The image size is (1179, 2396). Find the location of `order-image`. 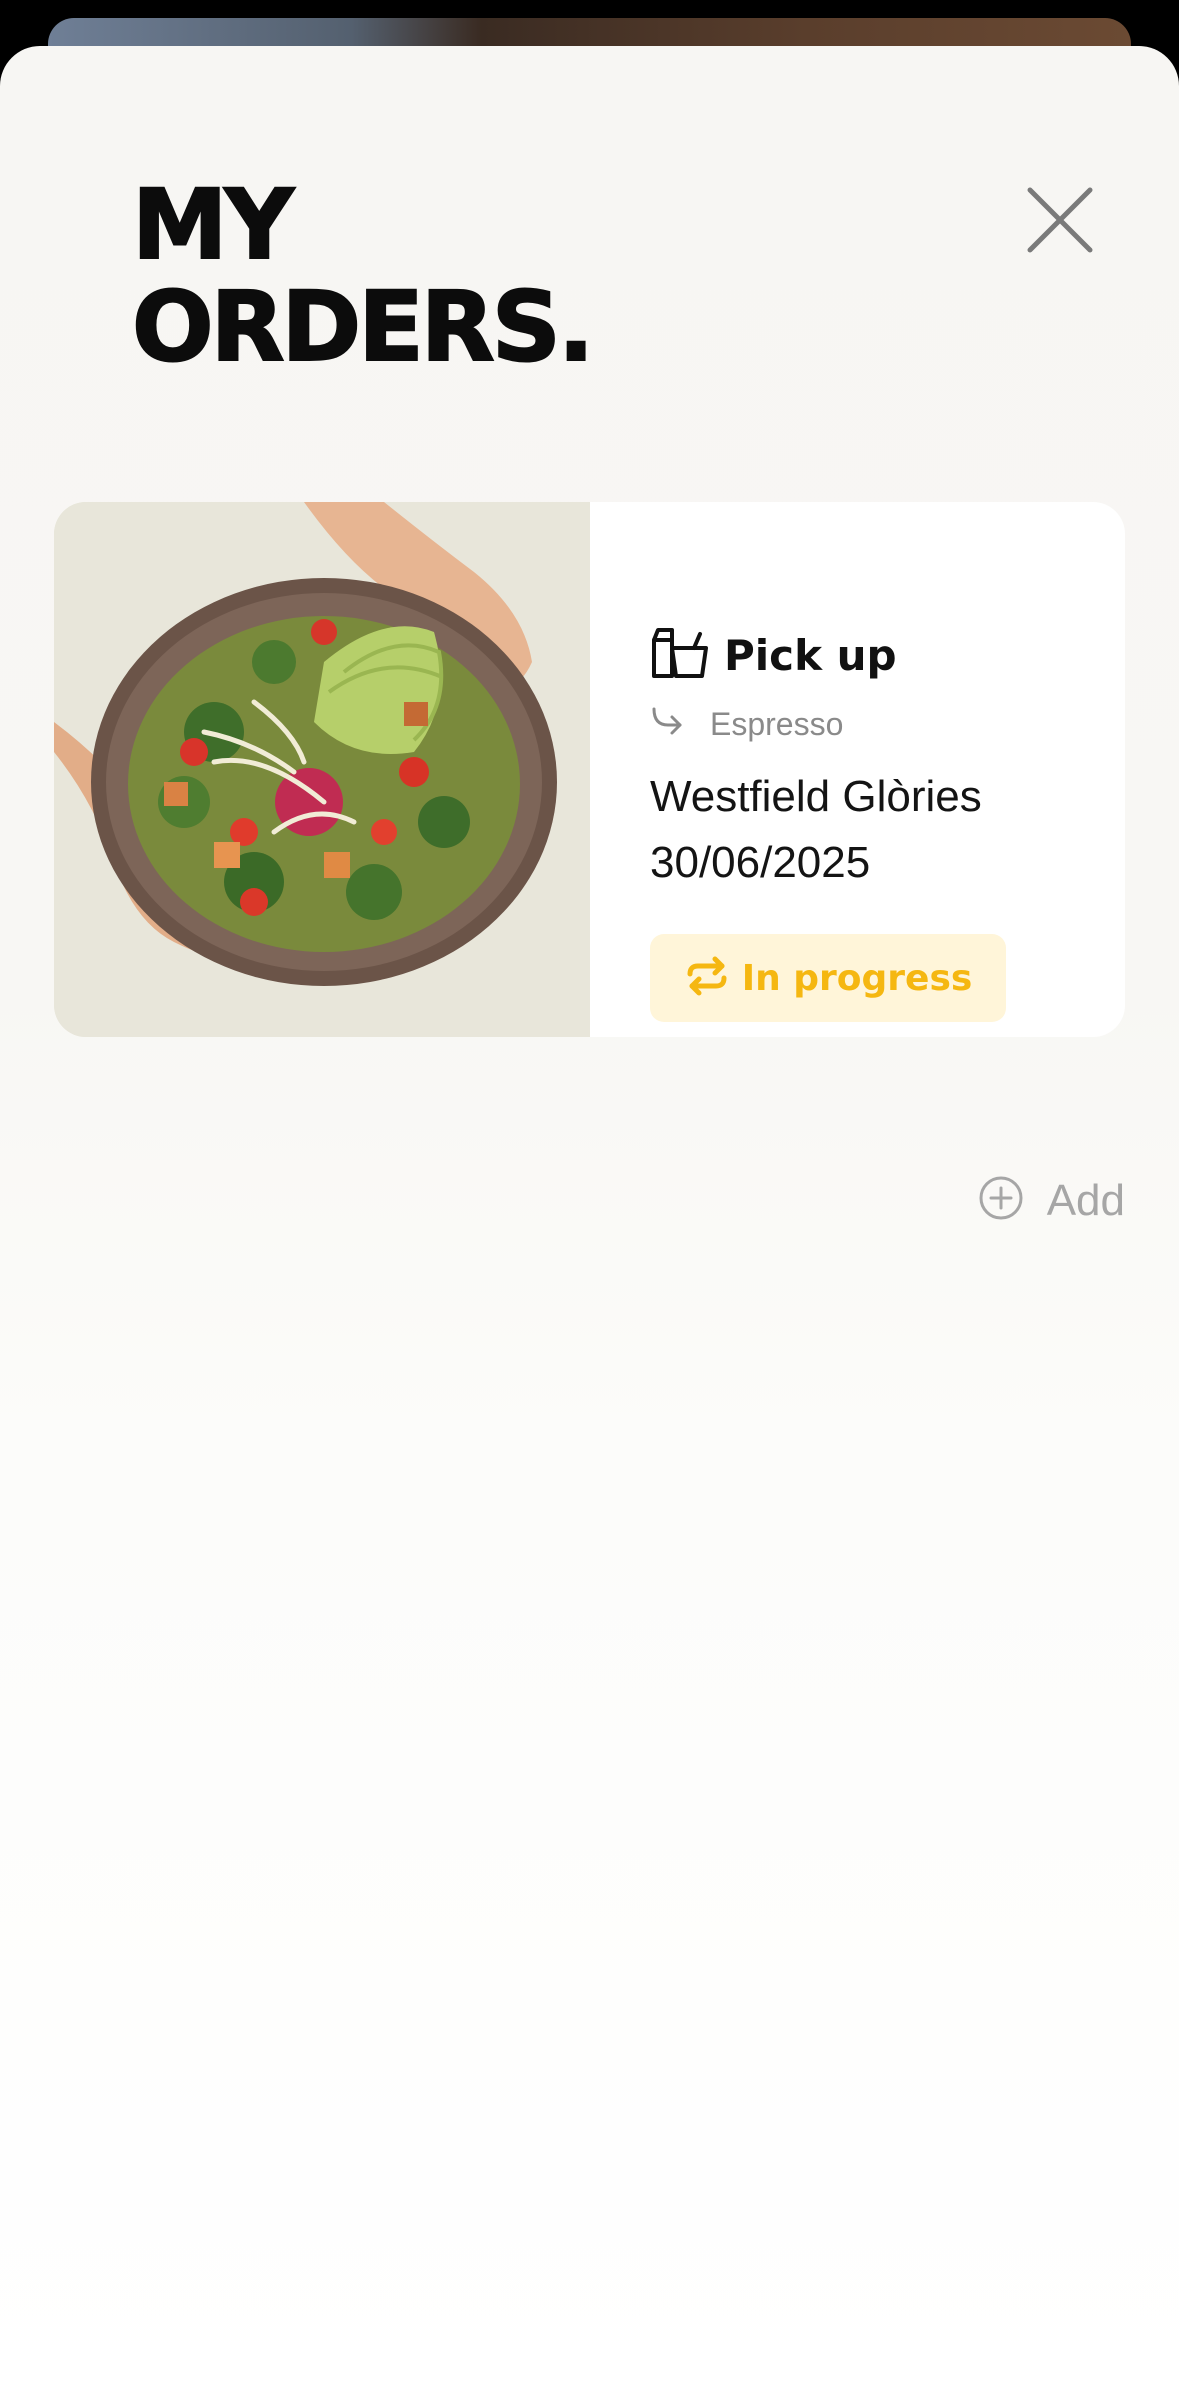

order-image is located at coordinates (322, 769).